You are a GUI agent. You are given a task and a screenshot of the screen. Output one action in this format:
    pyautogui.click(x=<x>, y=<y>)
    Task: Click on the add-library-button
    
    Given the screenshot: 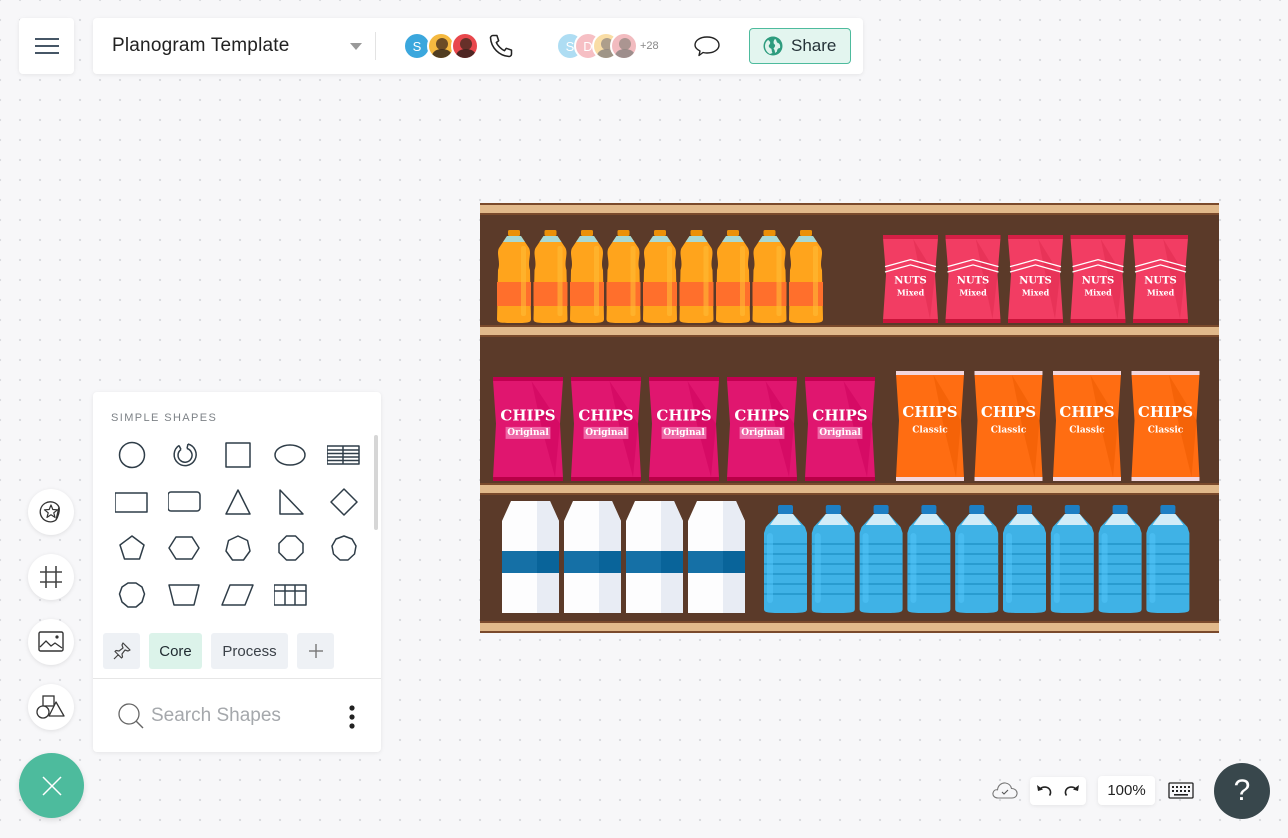 What is the action you would take?
    pyautogui.click(x=315, y=651)
    